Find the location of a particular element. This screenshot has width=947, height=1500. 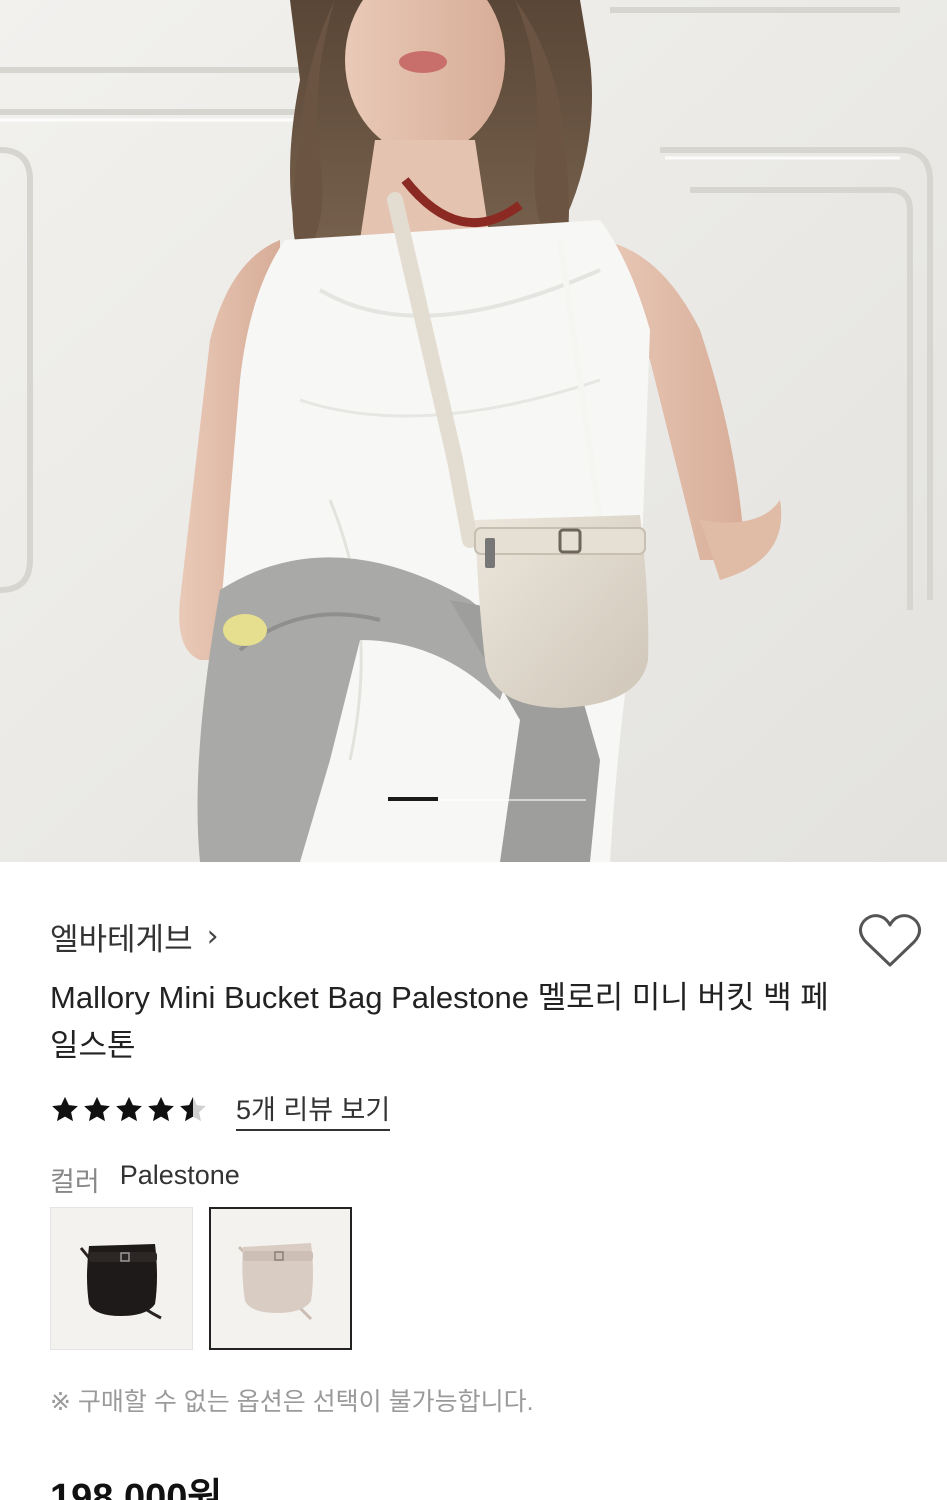

brand-name: 엘바테게브 is located at coordinates (121, 939).